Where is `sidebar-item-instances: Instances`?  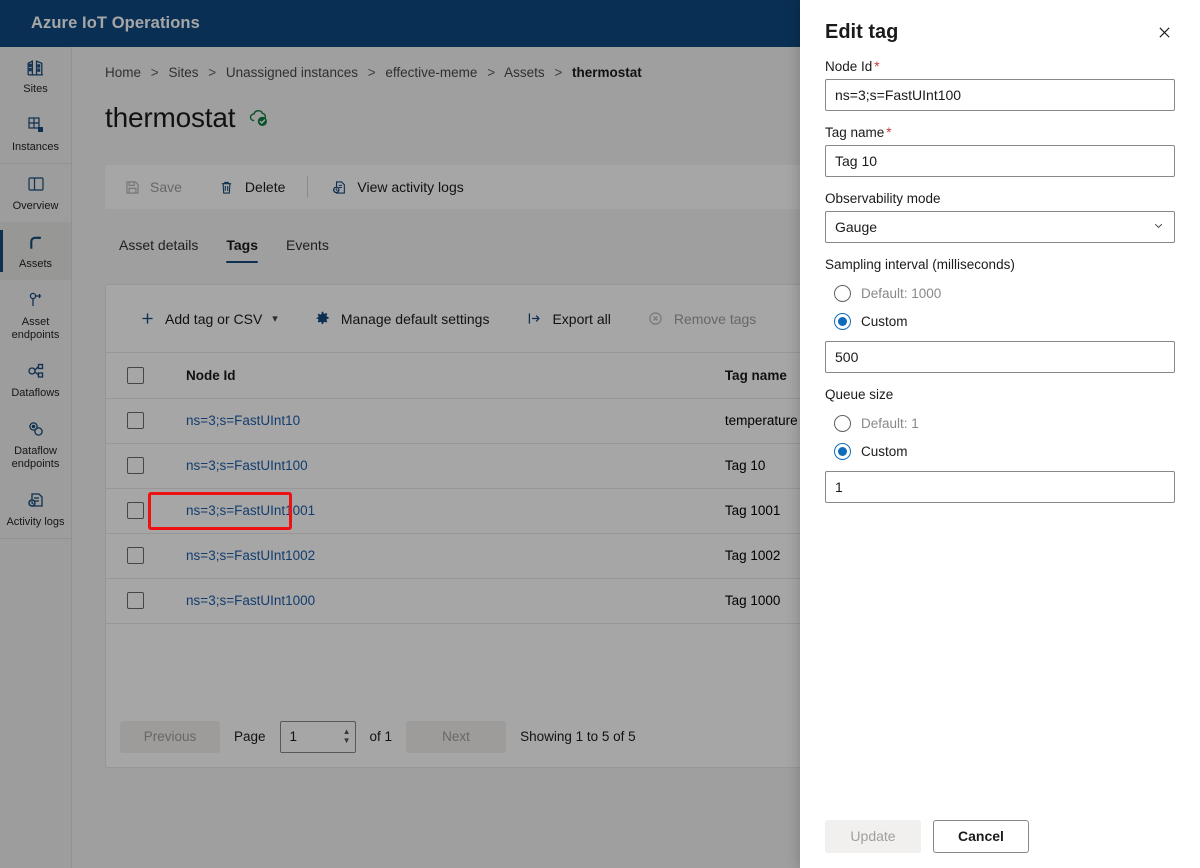 sidebar-item-instances: Instances is located at coordinates (35, 134).